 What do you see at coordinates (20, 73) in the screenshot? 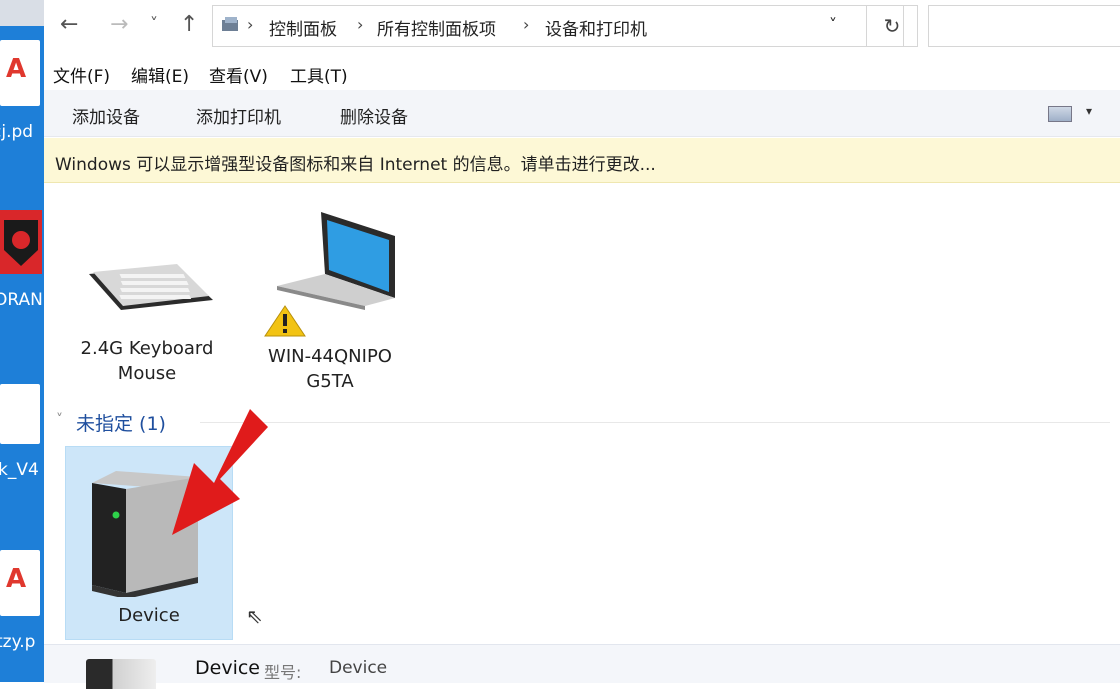
I see `desktop-pdf-icon-1: A` at bounding box center [20, 73].